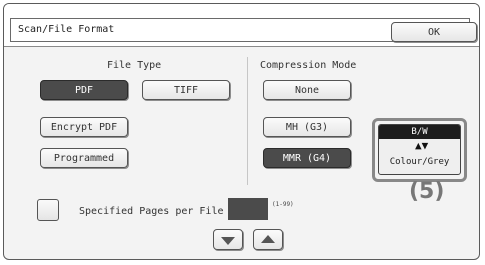 The image size is (485, 265). I want to click on pages-per-file-field, so click(248, 209).